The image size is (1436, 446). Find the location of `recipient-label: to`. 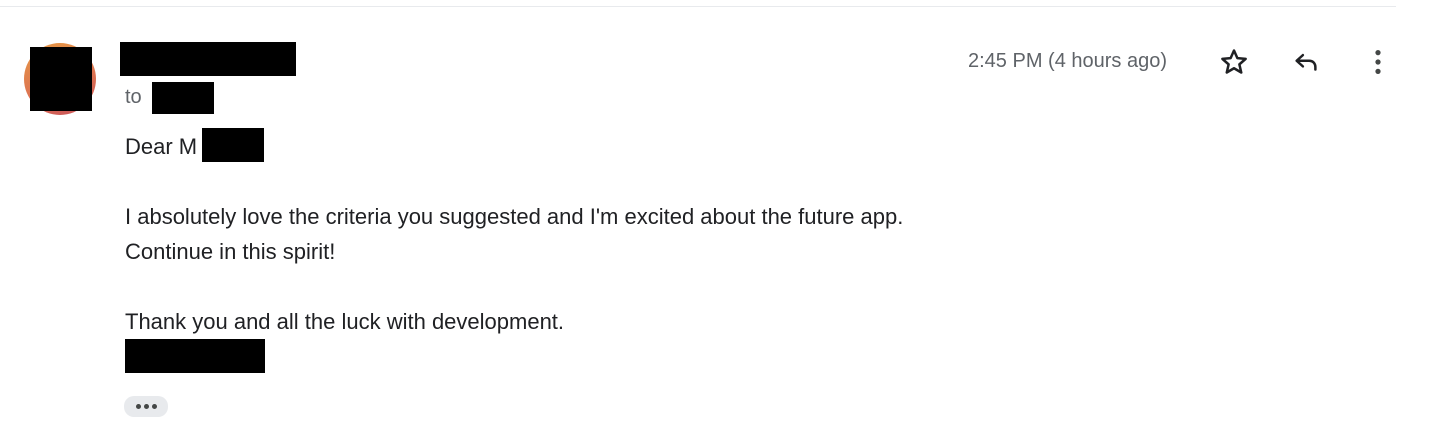

recipient-label: to is located at coordinates (133, 97).